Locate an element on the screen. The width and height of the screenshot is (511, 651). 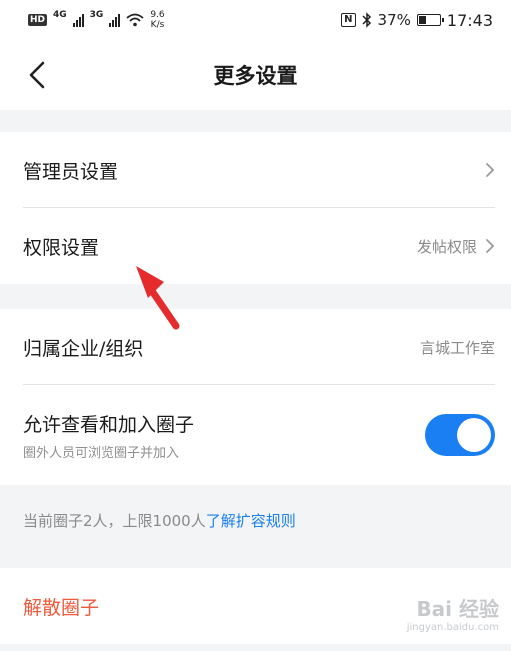
toggle-knob is located at coordinates (474, 435).